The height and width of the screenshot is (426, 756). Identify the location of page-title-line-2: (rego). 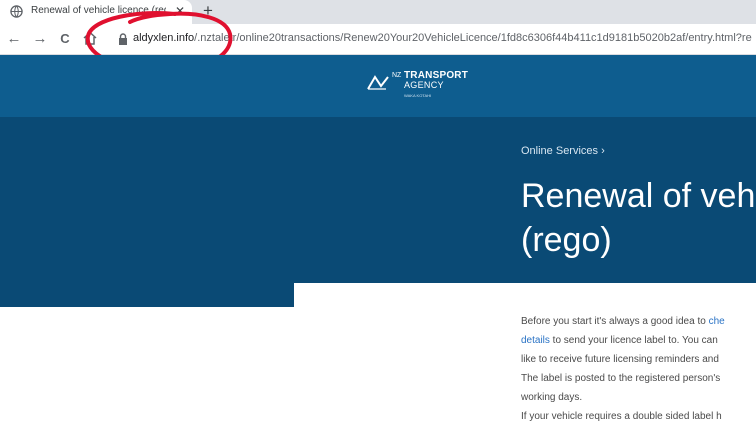
(566, 240).